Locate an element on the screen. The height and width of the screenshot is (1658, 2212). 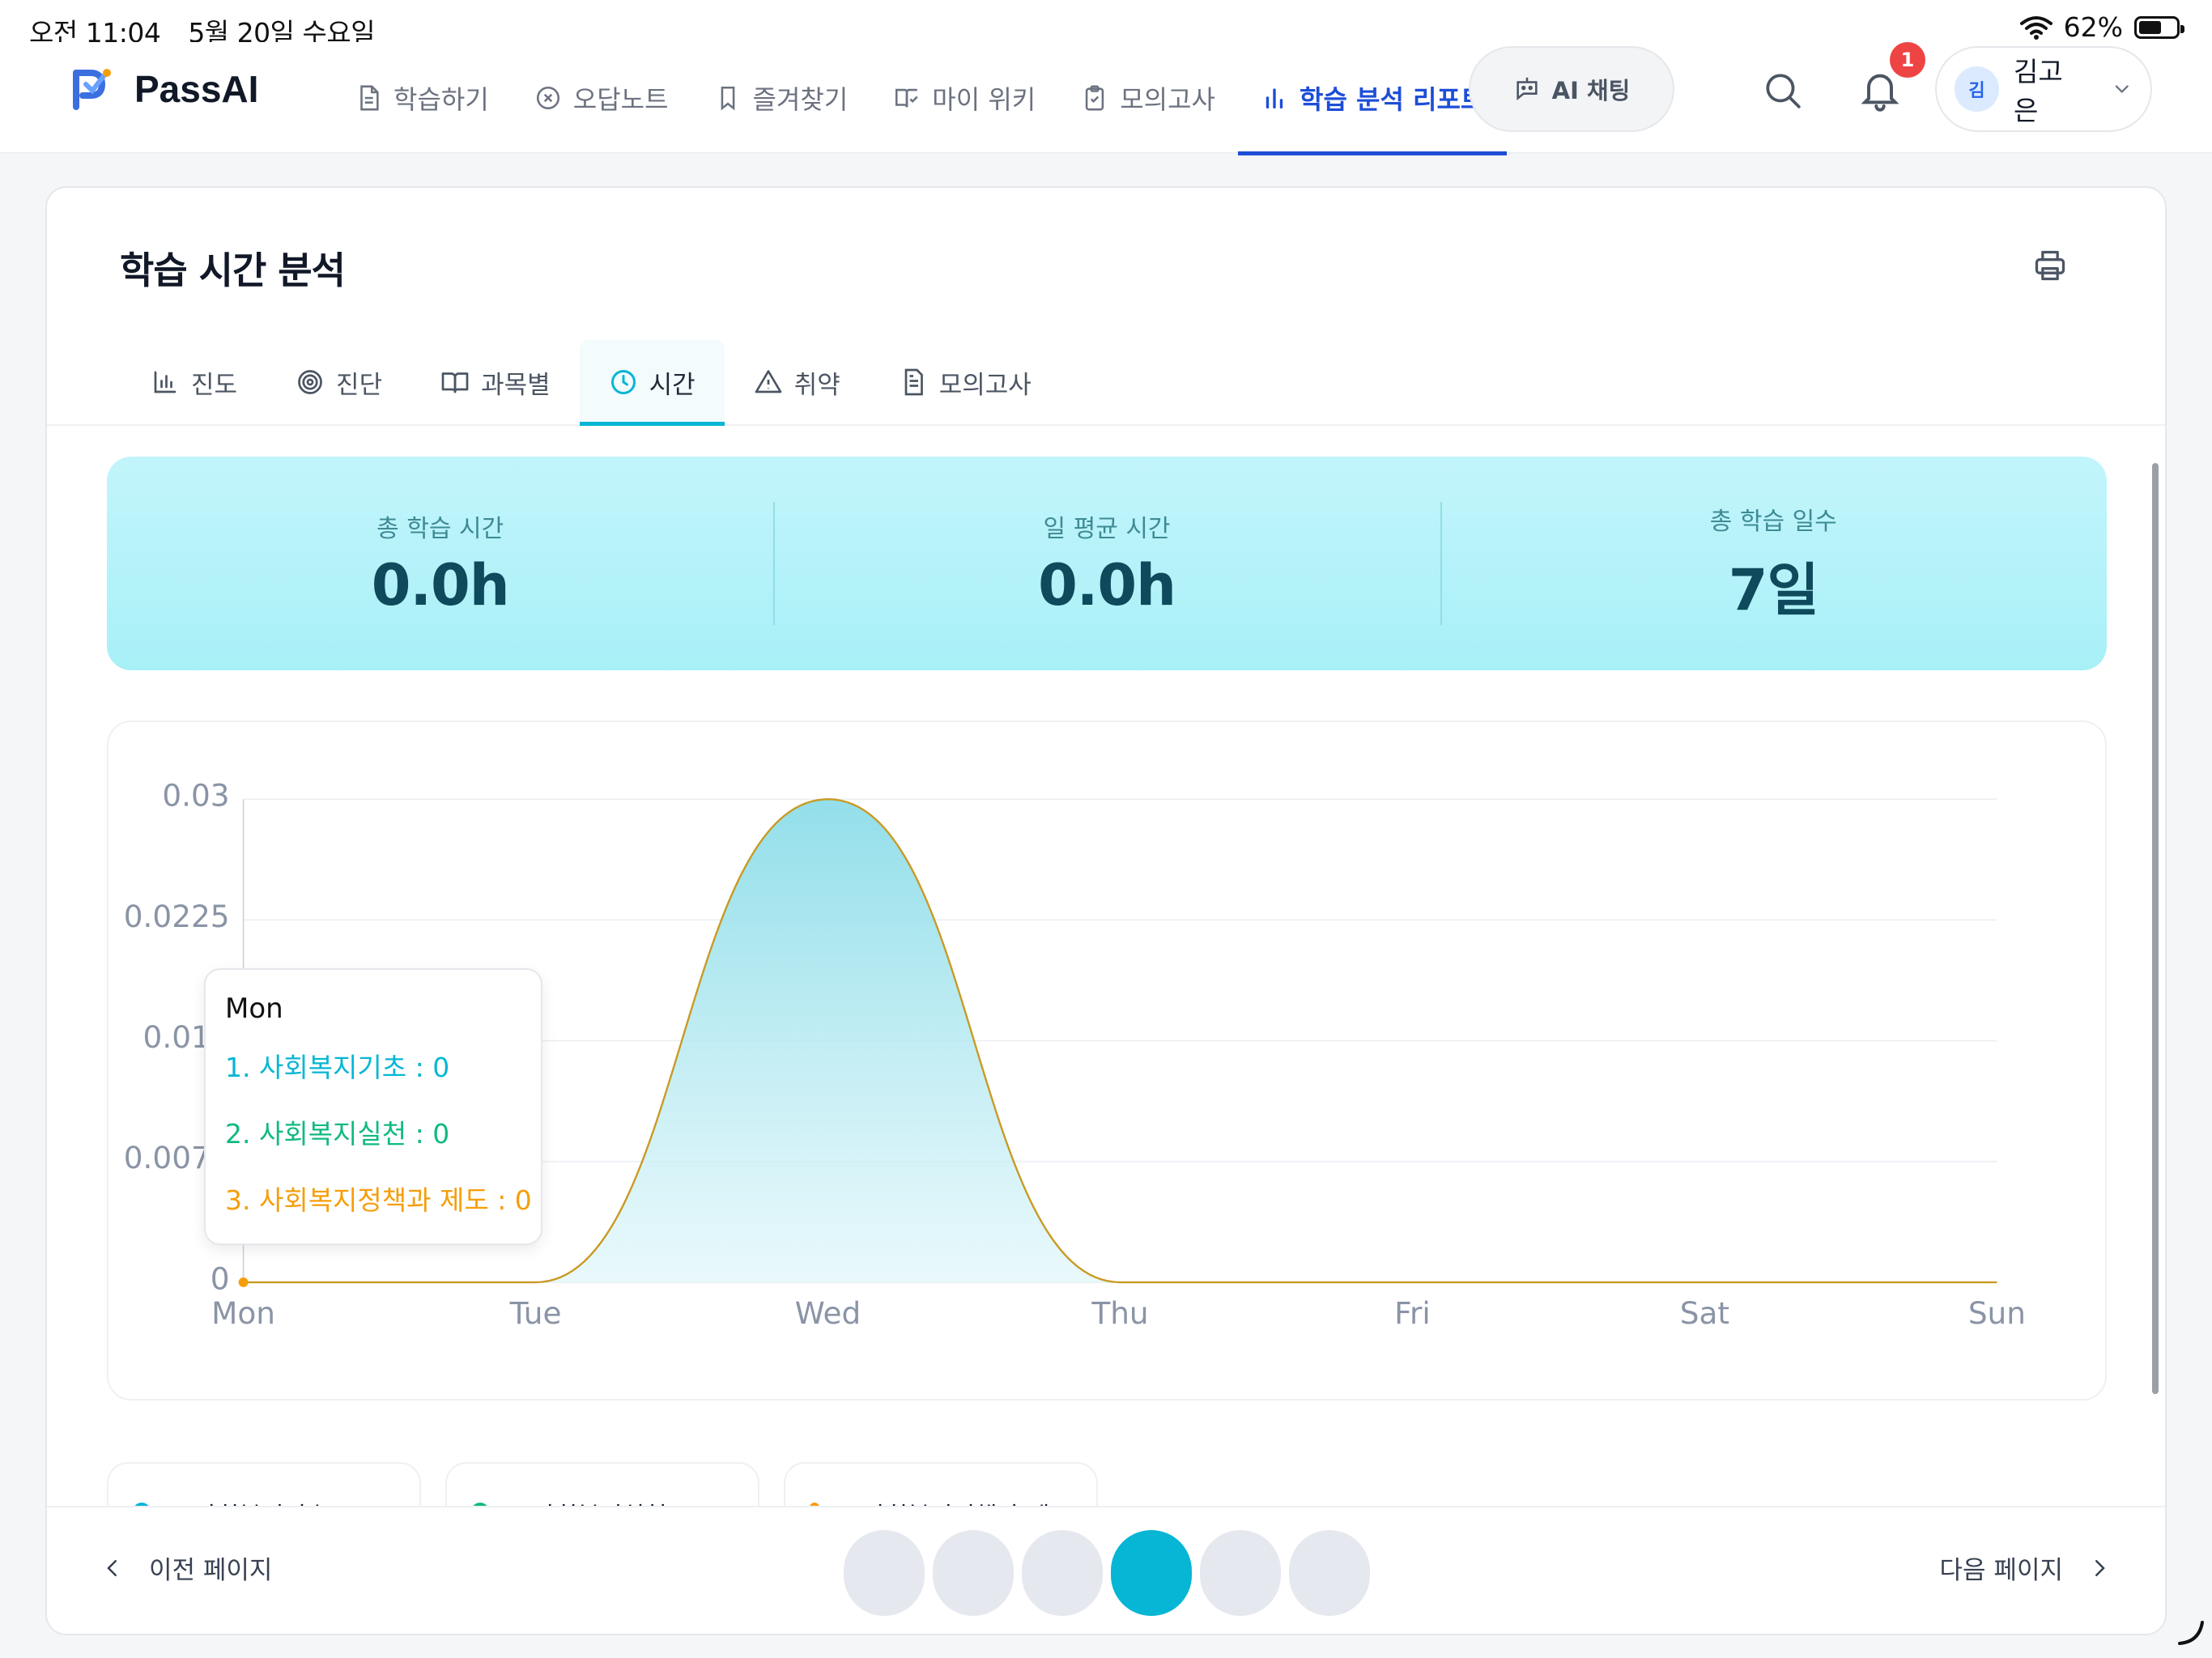
document-icon is located at coordinates (370, 98).